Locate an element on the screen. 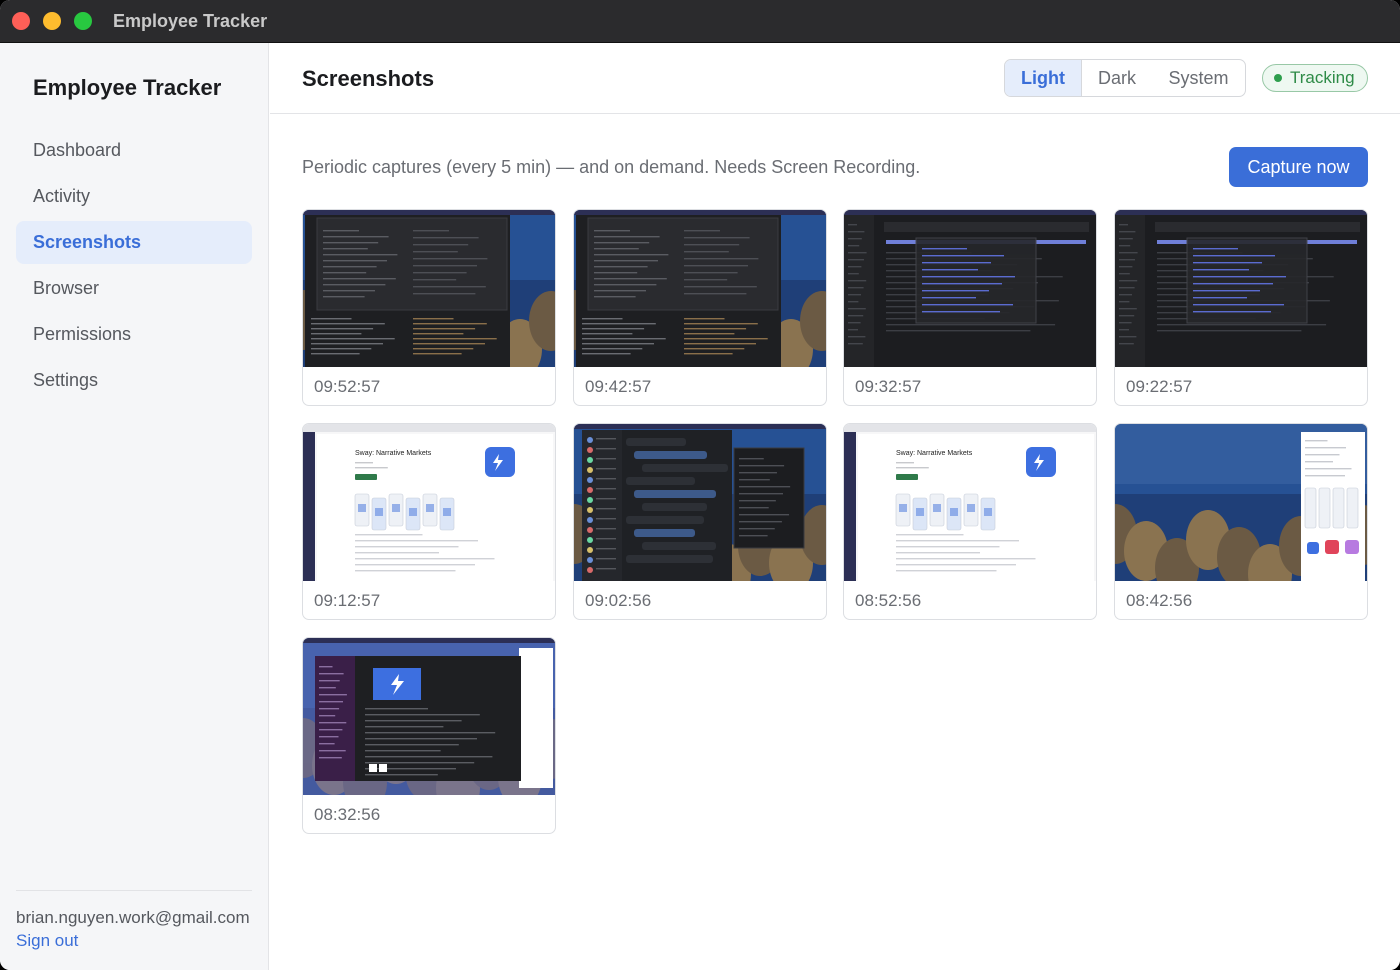 This screenshot has height=970, width=1400. screenshot-card: 09:52:57 is located at coordinates (429, 307).